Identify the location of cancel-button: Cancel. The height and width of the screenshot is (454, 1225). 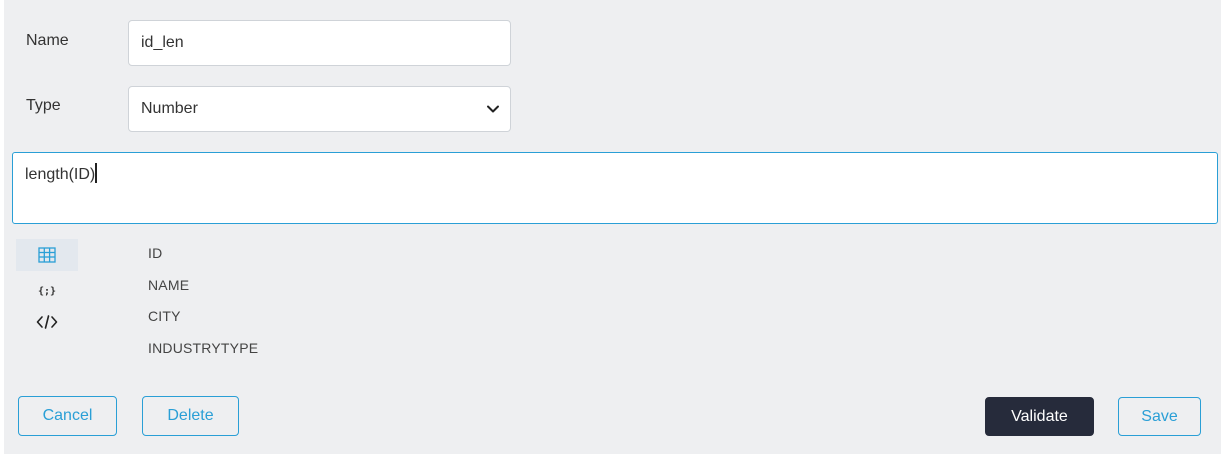
(67, 416).